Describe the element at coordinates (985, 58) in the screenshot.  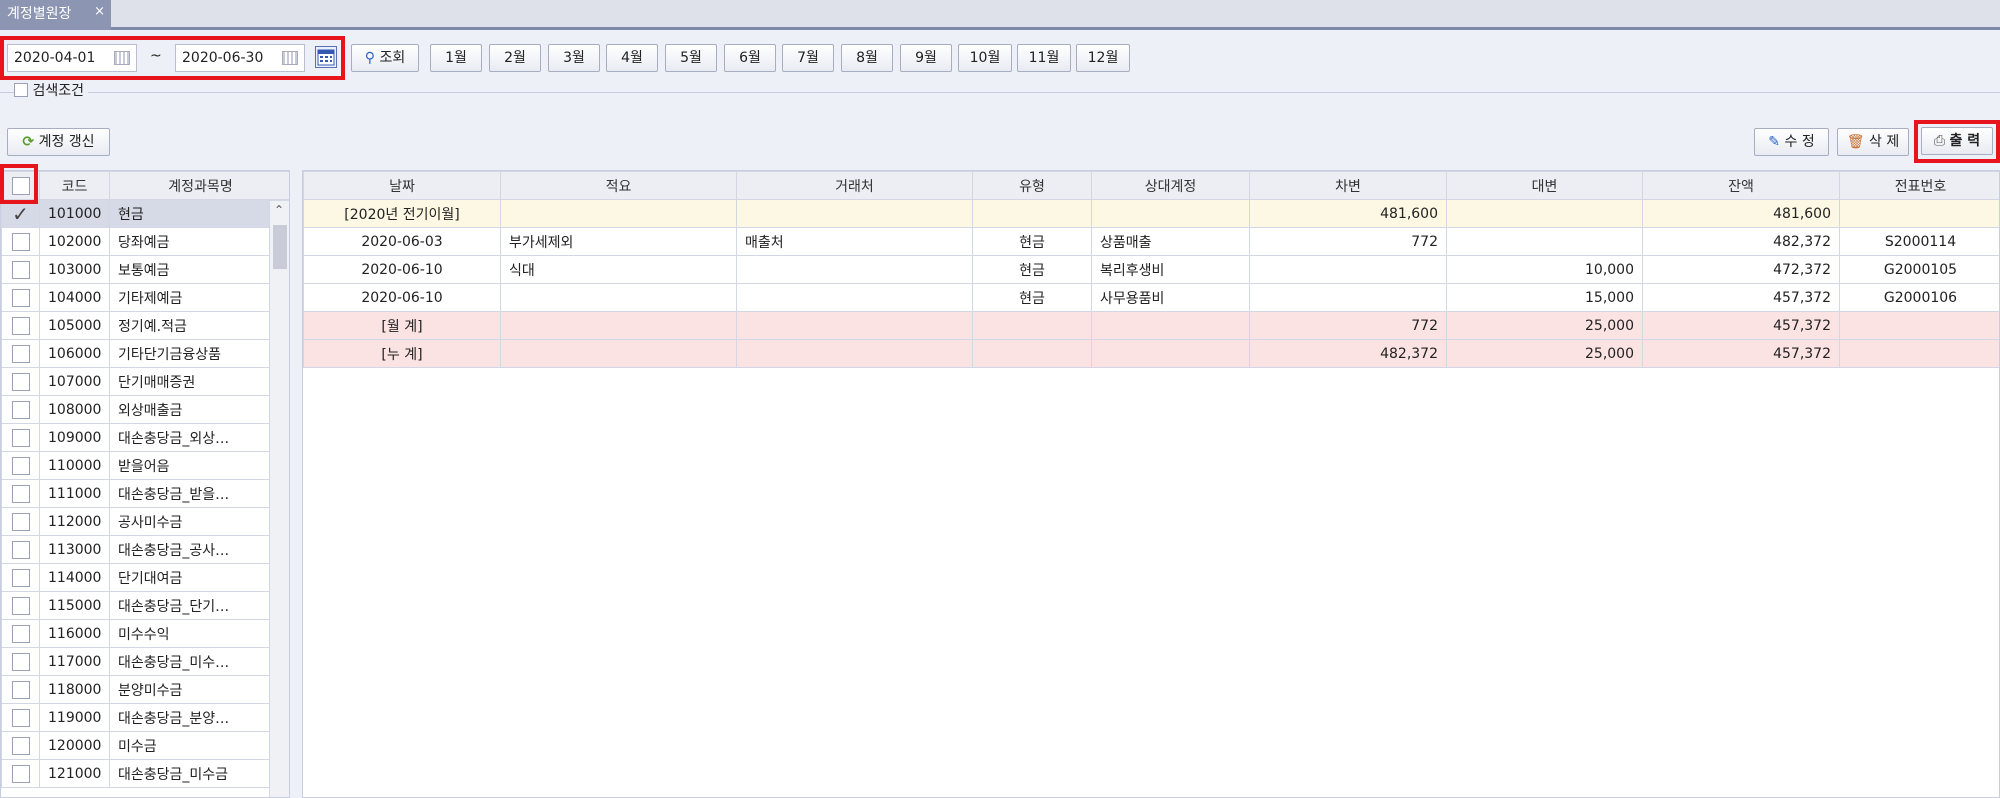
I see `month-button-10: 10월` at that location.